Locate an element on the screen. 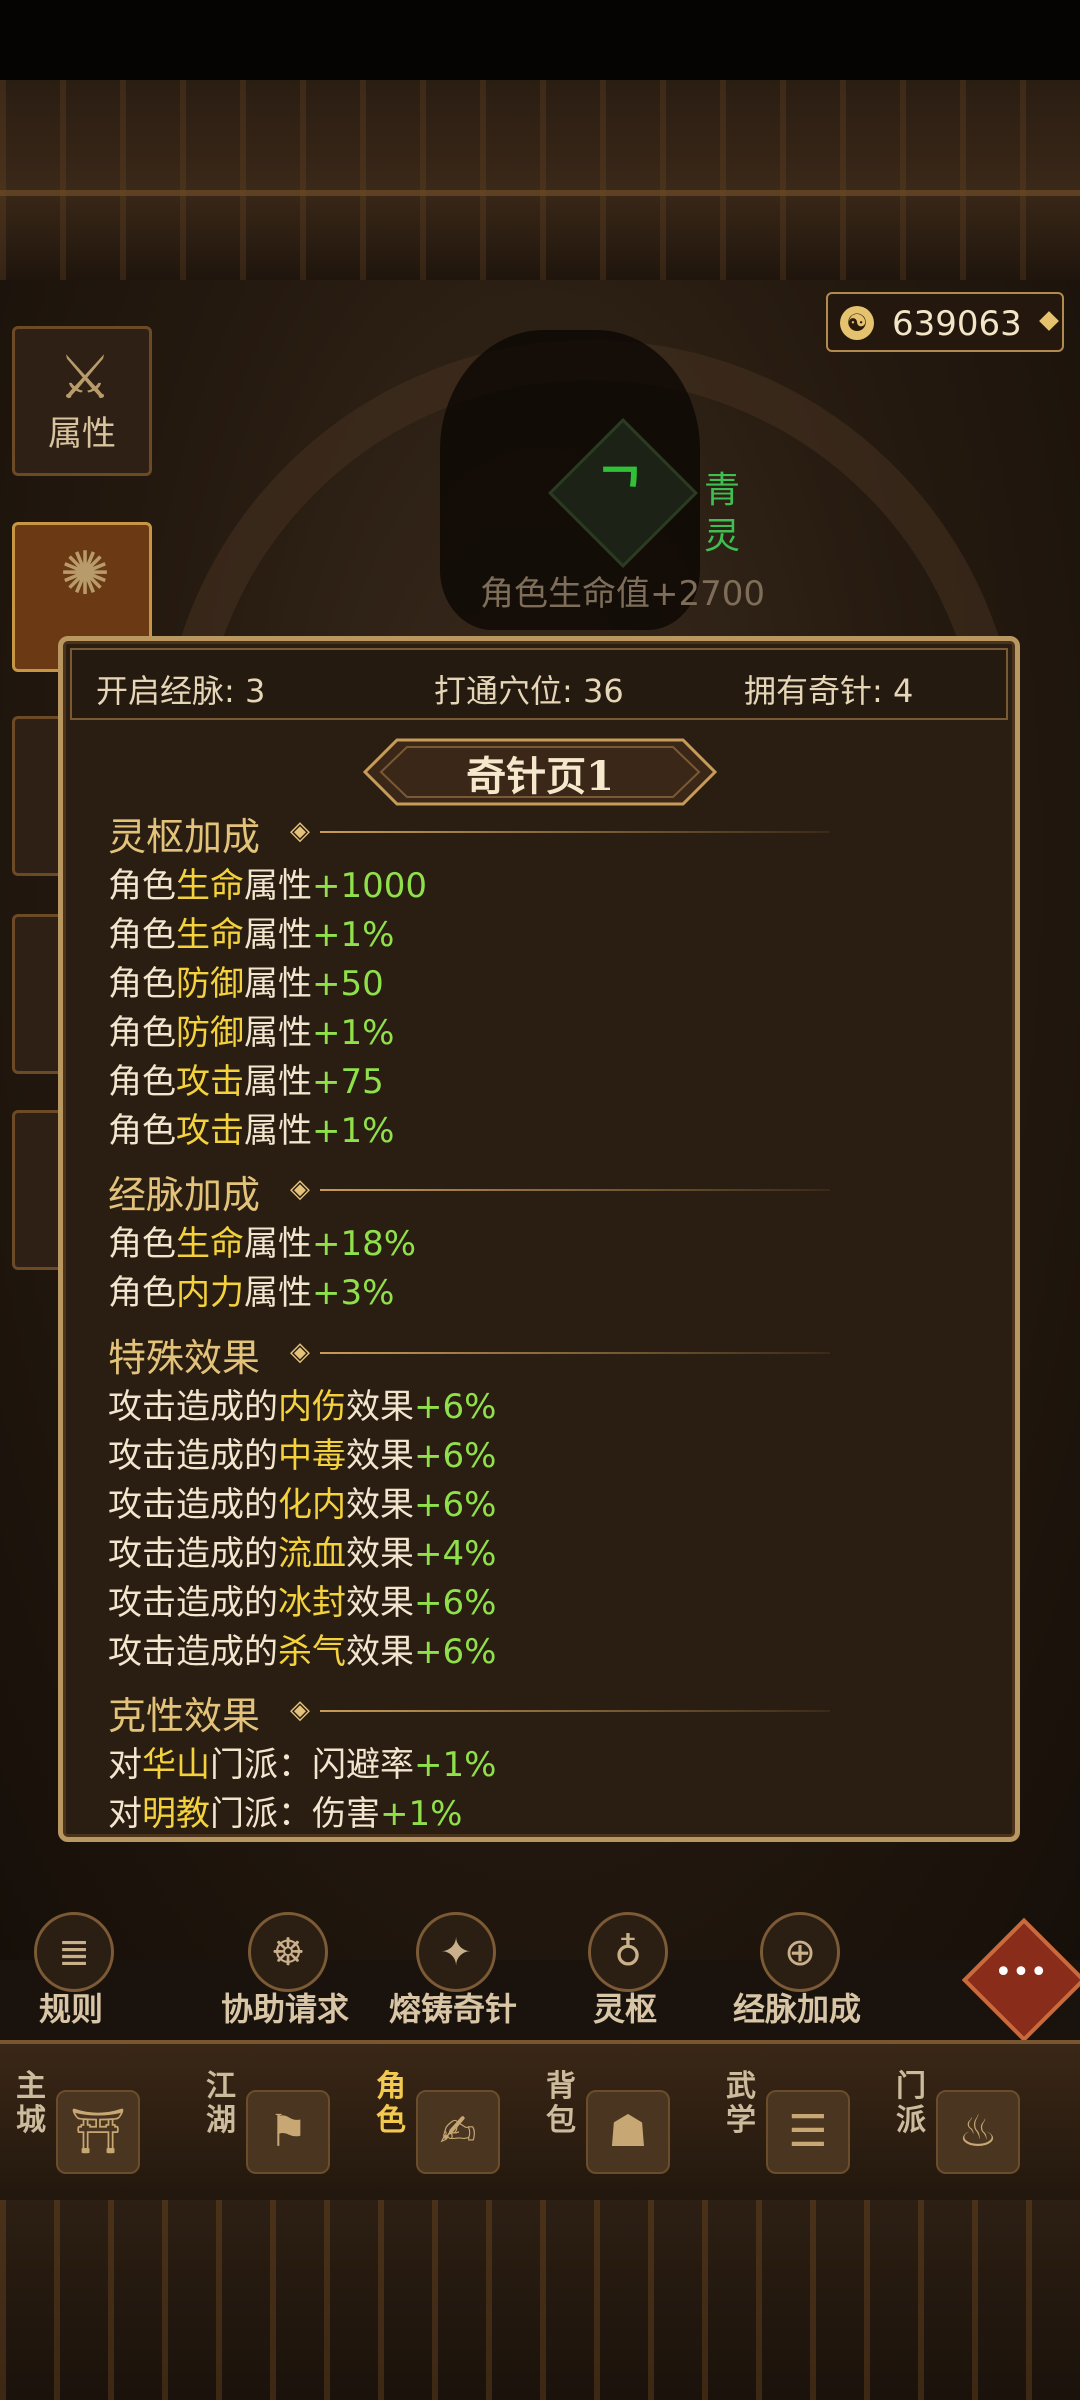  meridian-bonus-button: ⊕ 经脉加成 is located at coordinates (797, 1970).